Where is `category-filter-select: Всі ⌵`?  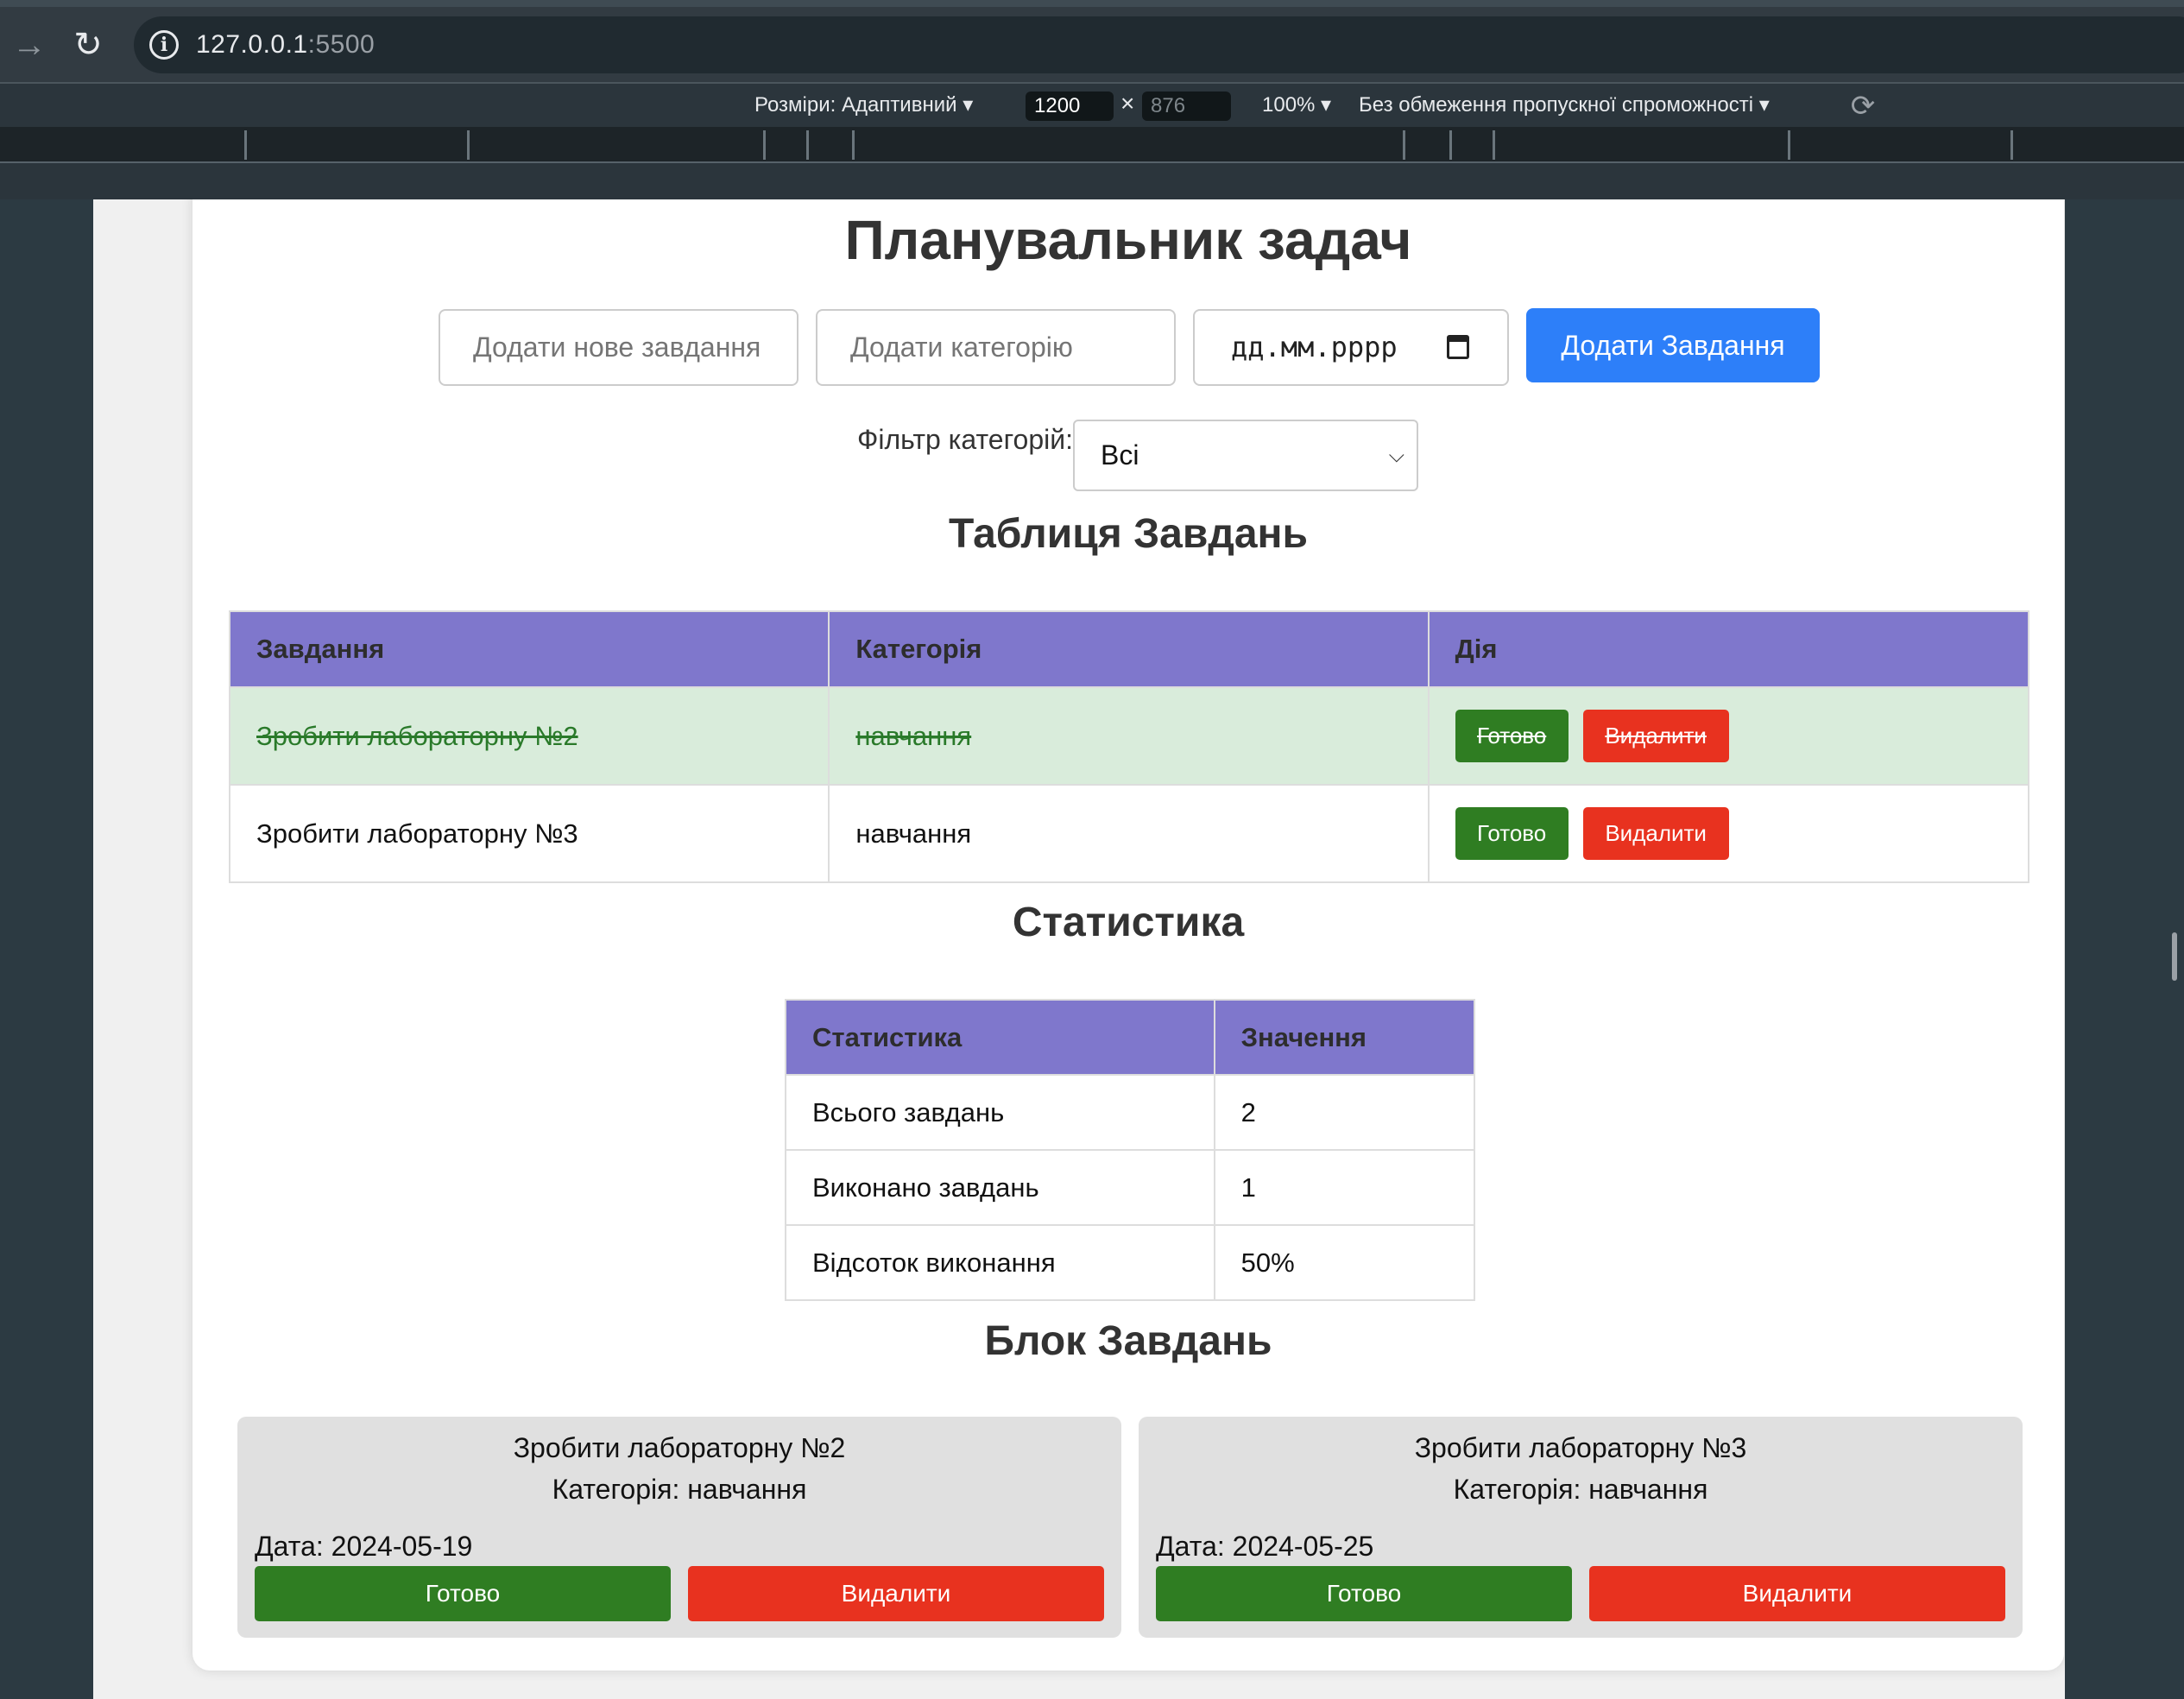
category-filter-select: Всі ⌵ is located at coordinates (1246, 455).